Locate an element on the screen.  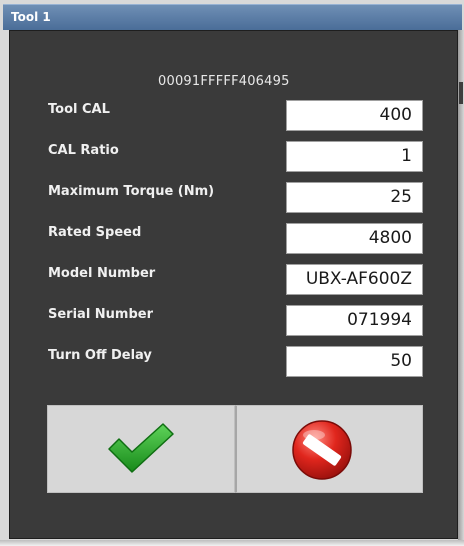
rated-speed-field: 4800 is located at coordinates (354, 238).